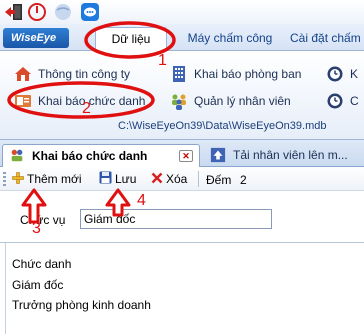 Image resolution: width=364 pixels, height=334 pixels. Describe the element at coordinates (37, 285) in the screenshot. I see `list-item: Giám đốc` at that location.